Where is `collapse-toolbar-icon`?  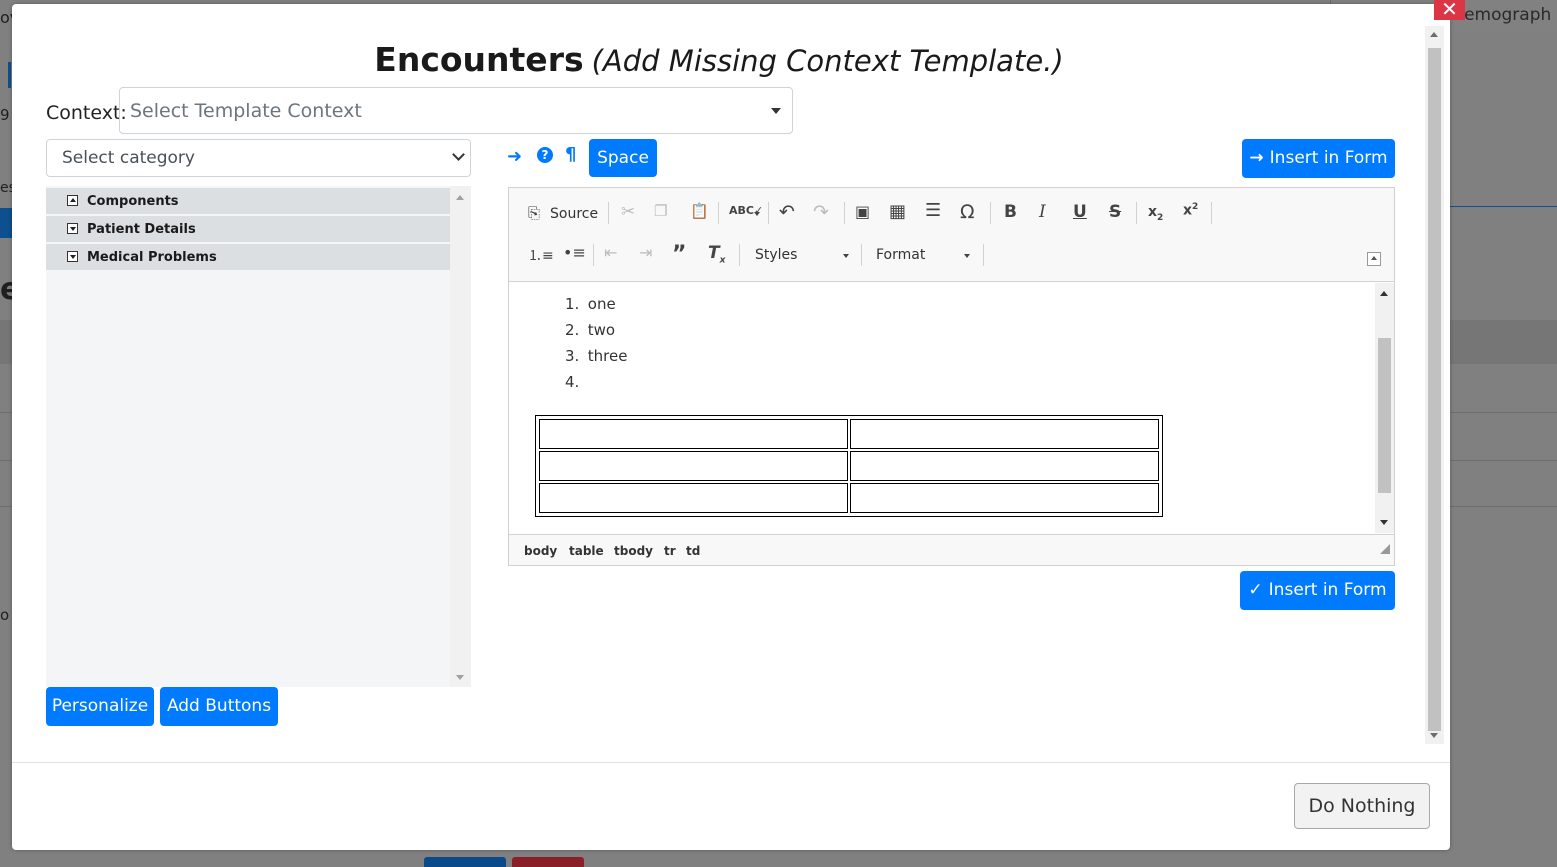 collapse-toolbar-icon is located at coordinates (1374, 259).